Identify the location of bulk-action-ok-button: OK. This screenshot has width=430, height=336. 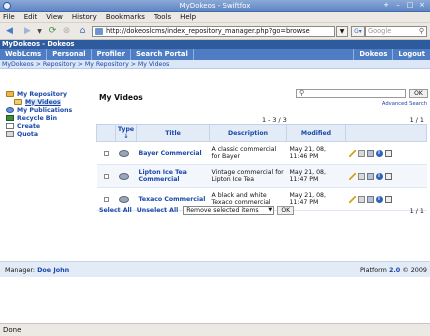
(286, 210).